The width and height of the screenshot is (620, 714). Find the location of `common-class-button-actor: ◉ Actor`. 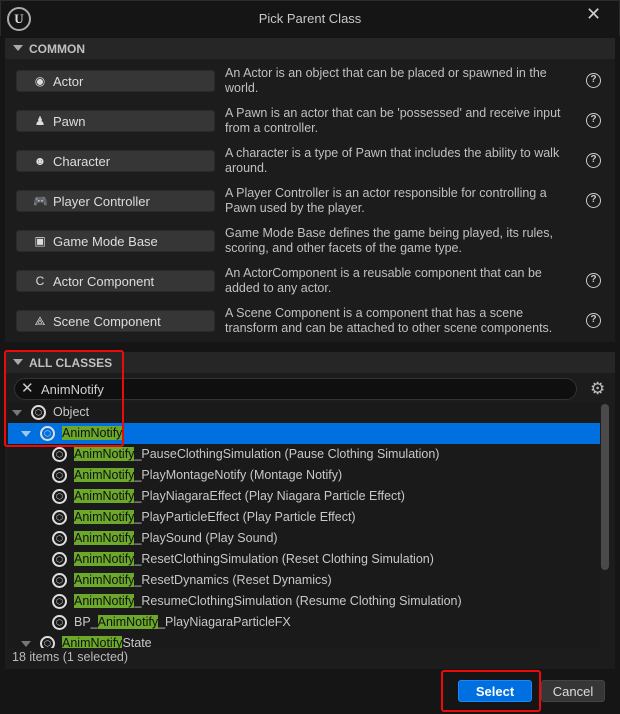

common-class-button-actor: ◉ Actor is located at coordinates (115, 81).